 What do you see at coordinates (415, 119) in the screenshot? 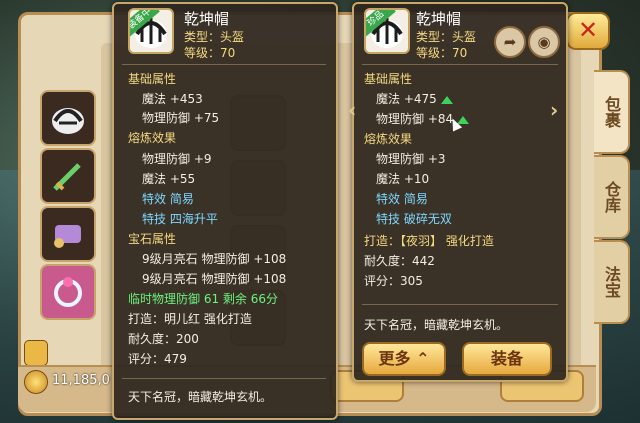
I see `basic-attr-text: 物理防御 +84` at bounding box center [415, 119].